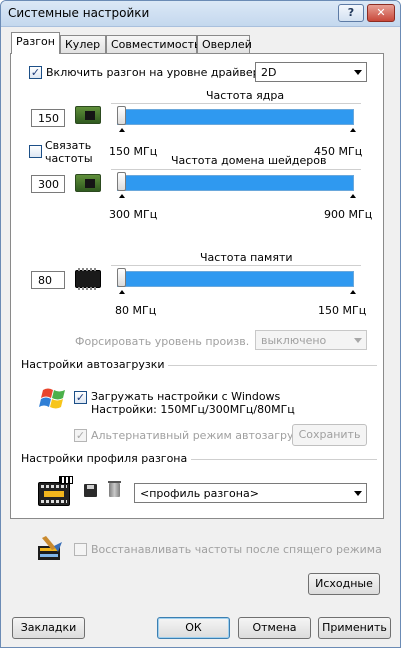 Image resolution: width=401 pixels, height=648 pixels. I want to click on restore-after-sleep-checkbox, so click(80, 549).